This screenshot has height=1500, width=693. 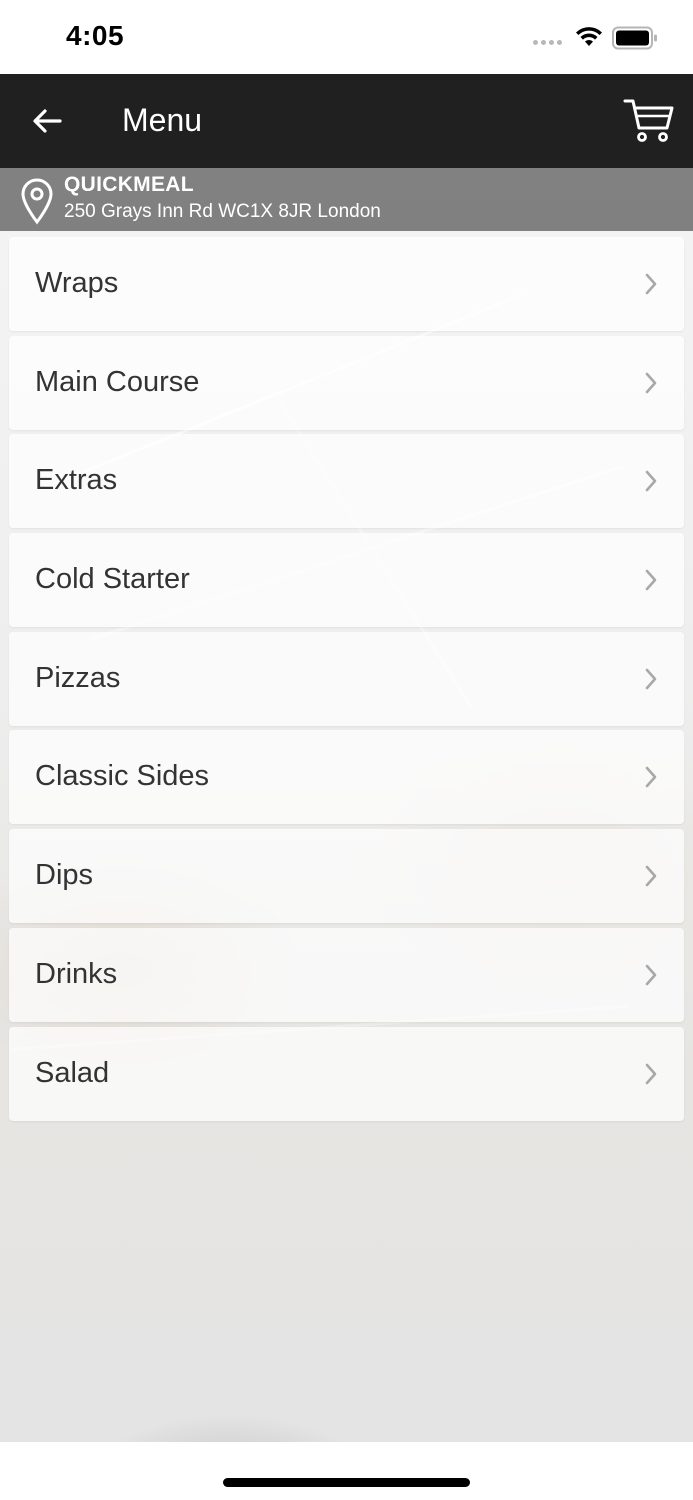 What do you see at coordinates (122, 776) in the screenshot?
I see `menu-category-label: Classic Sides` at bounding box center [122, 776].